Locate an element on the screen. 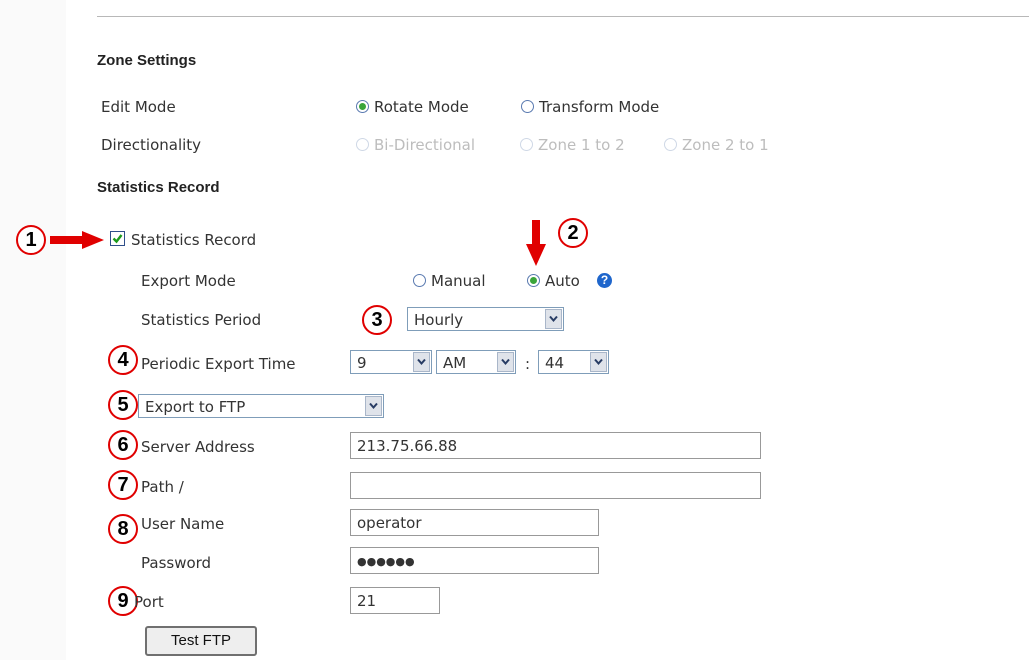 The image size is (1029, 660). manual-label: Manual is located at coordinates (458, 281).